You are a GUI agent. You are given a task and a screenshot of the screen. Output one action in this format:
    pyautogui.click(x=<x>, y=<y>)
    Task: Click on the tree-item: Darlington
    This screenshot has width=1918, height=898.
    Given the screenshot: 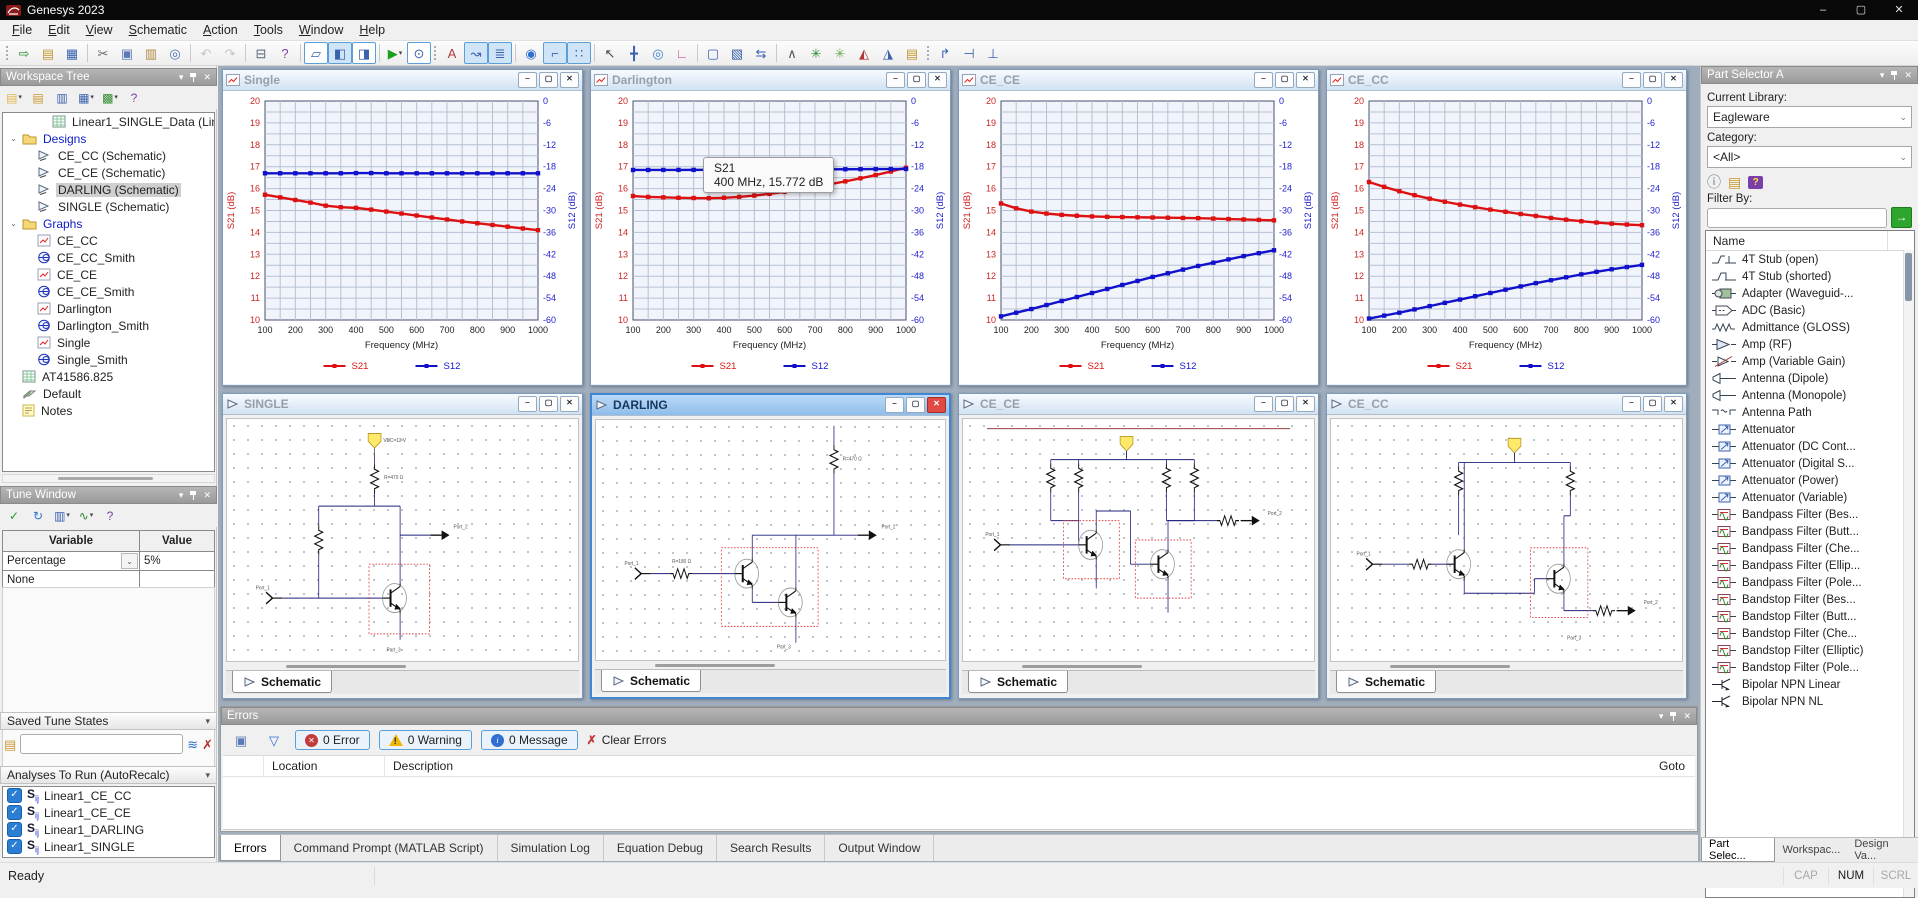 What is the action you would take?
    pyautogui.click(x=108, y=308)
    